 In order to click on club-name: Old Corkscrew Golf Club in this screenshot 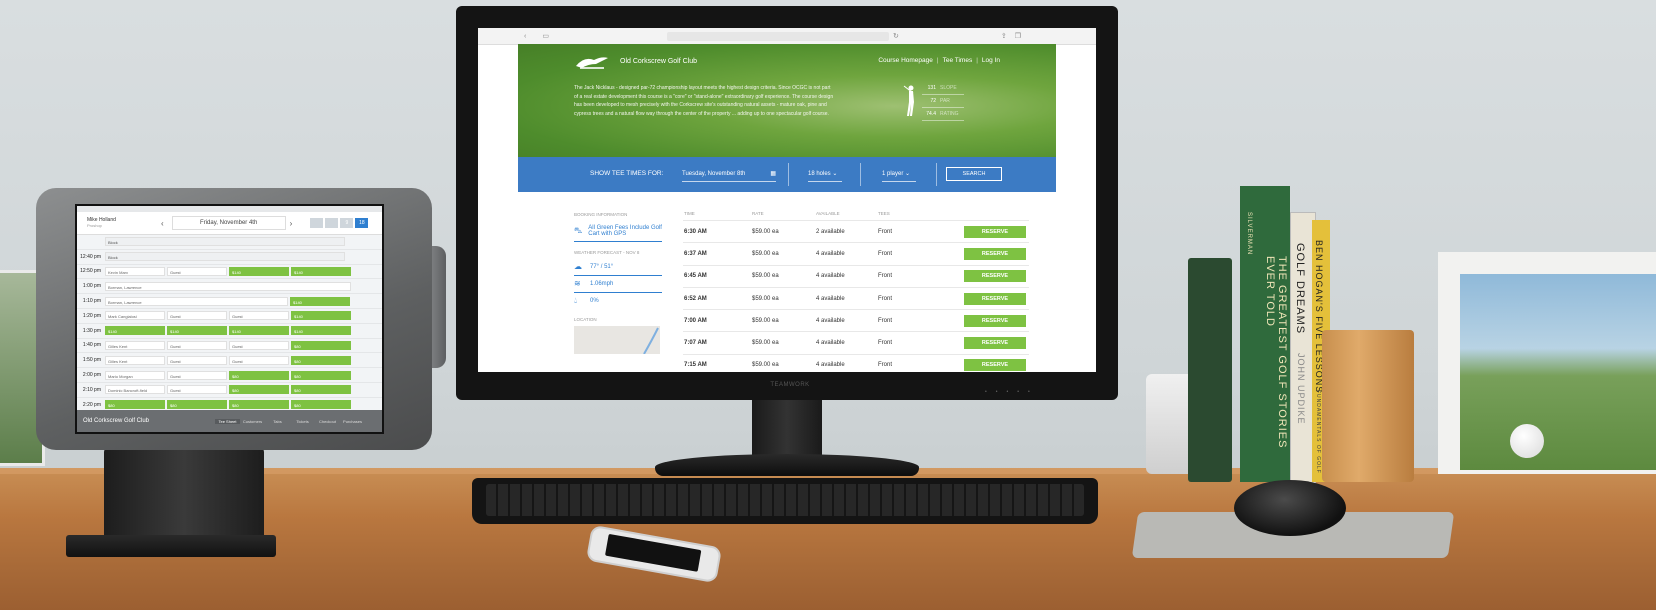, I will do `click(658, 61)`.